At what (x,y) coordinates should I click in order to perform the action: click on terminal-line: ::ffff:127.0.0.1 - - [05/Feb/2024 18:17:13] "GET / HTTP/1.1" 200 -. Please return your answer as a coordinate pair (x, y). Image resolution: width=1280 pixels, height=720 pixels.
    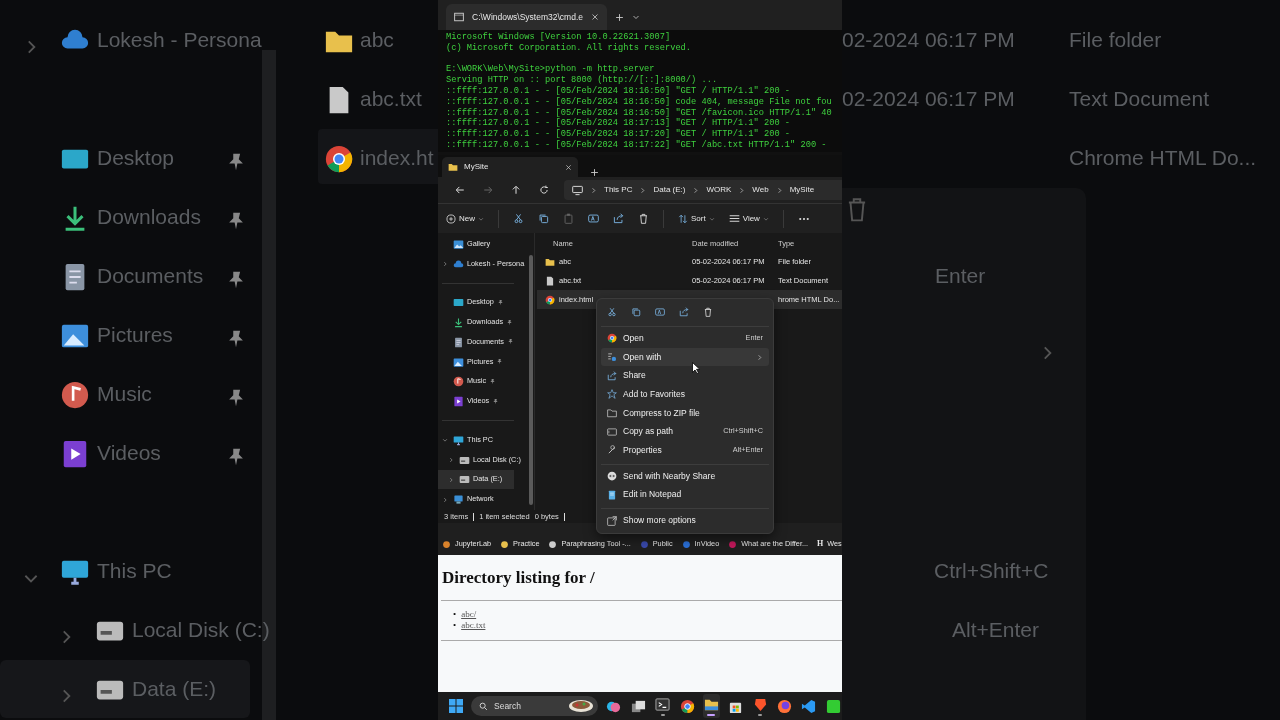
    Looking at the image, I should click on (618, 123).